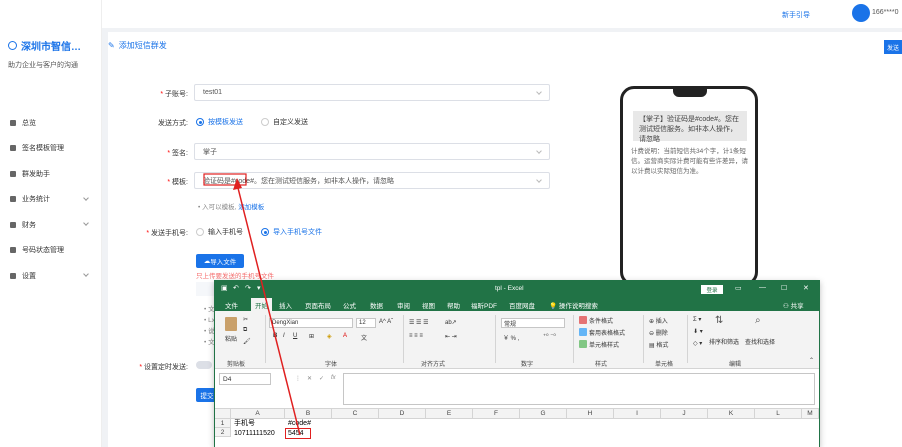  What do you see at coordinates (318, 305) in the screenshot?
I see `tab-page-layout: 页面布局` at bounding box center [318, 305].